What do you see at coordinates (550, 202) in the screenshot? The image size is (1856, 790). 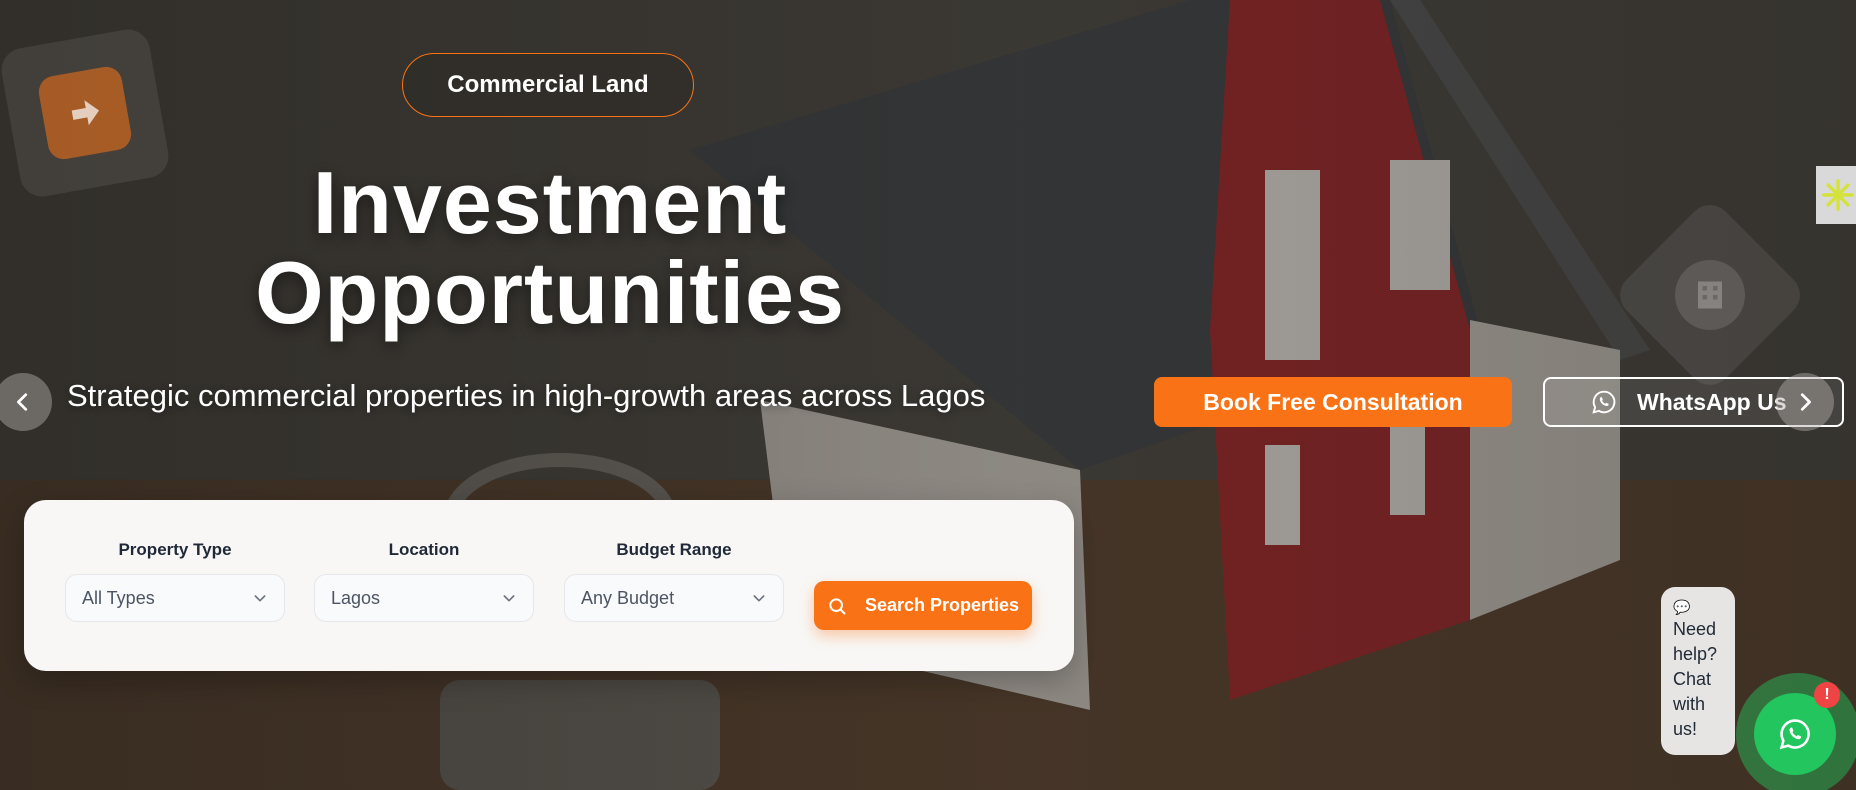 I see `headline-line-1: Investment` at bounding box center [550, 202].